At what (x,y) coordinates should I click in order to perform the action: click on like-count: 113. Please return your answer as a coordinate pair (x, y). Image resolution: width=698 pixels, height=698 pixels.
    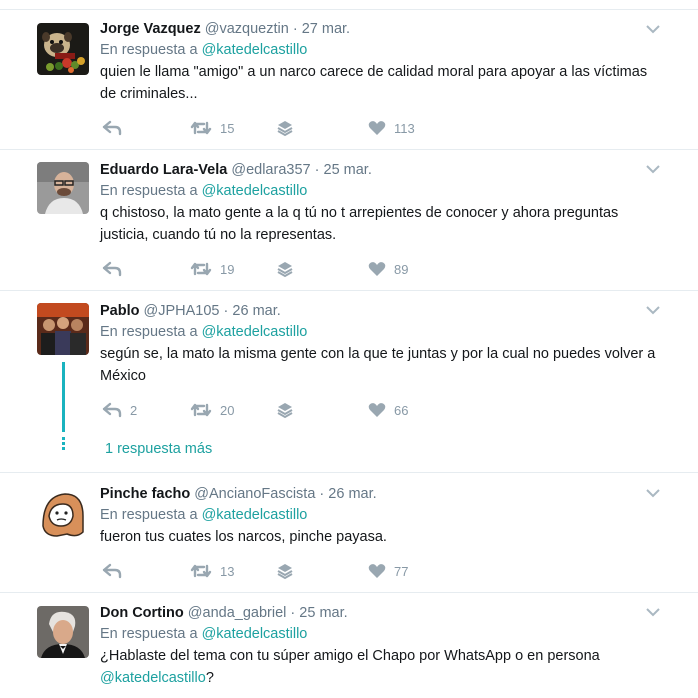
    Looking at the image, I should click on (404, 128).